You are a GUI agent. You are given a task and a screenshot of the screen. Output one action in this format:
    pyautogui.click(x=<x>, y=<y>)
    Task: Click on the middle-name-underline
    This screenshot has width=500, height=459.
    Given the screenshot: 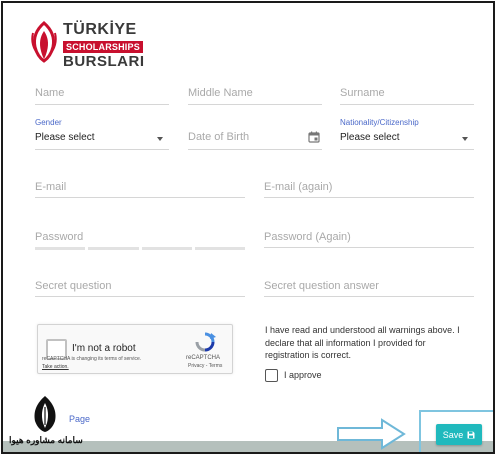 What is the action you would take?
    pyautogui.click(x=255, y=104)
    